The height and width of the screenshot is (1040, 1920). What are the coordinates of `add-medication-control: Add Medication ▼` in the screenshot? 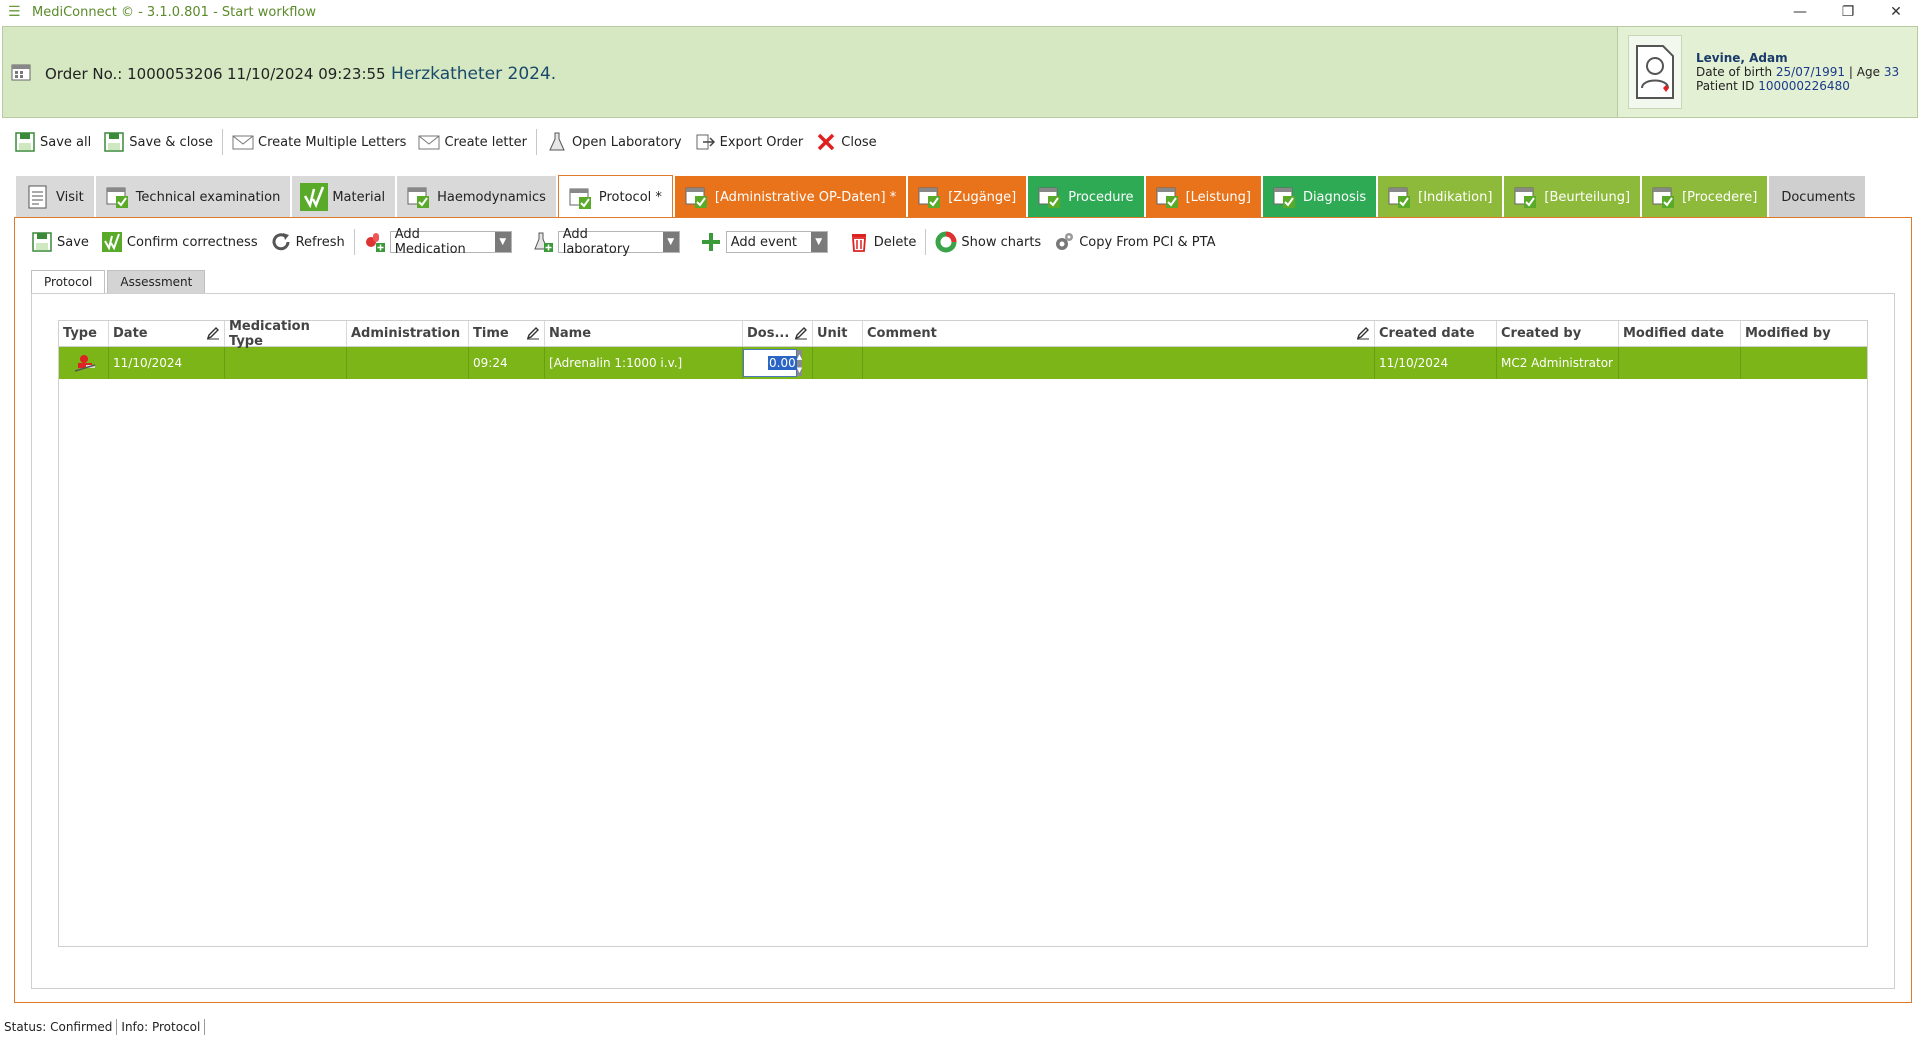 It's located at (438, 242).